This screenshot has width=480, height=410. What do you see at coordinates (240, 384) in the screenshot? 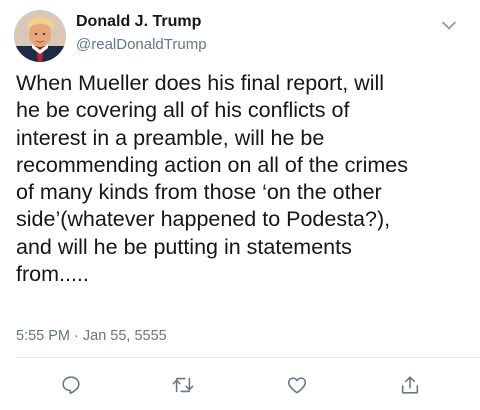
I see `tweet-actions` at bounding box center [240, 384].